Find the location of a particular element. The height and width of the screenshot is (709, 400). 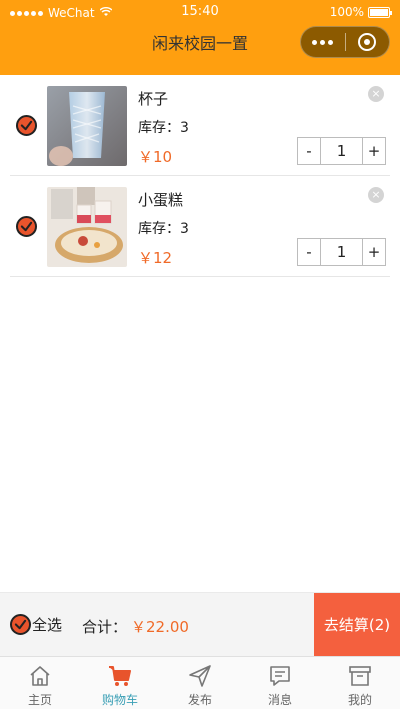

tab-label: 我的 is located at coordinates (359, 700).